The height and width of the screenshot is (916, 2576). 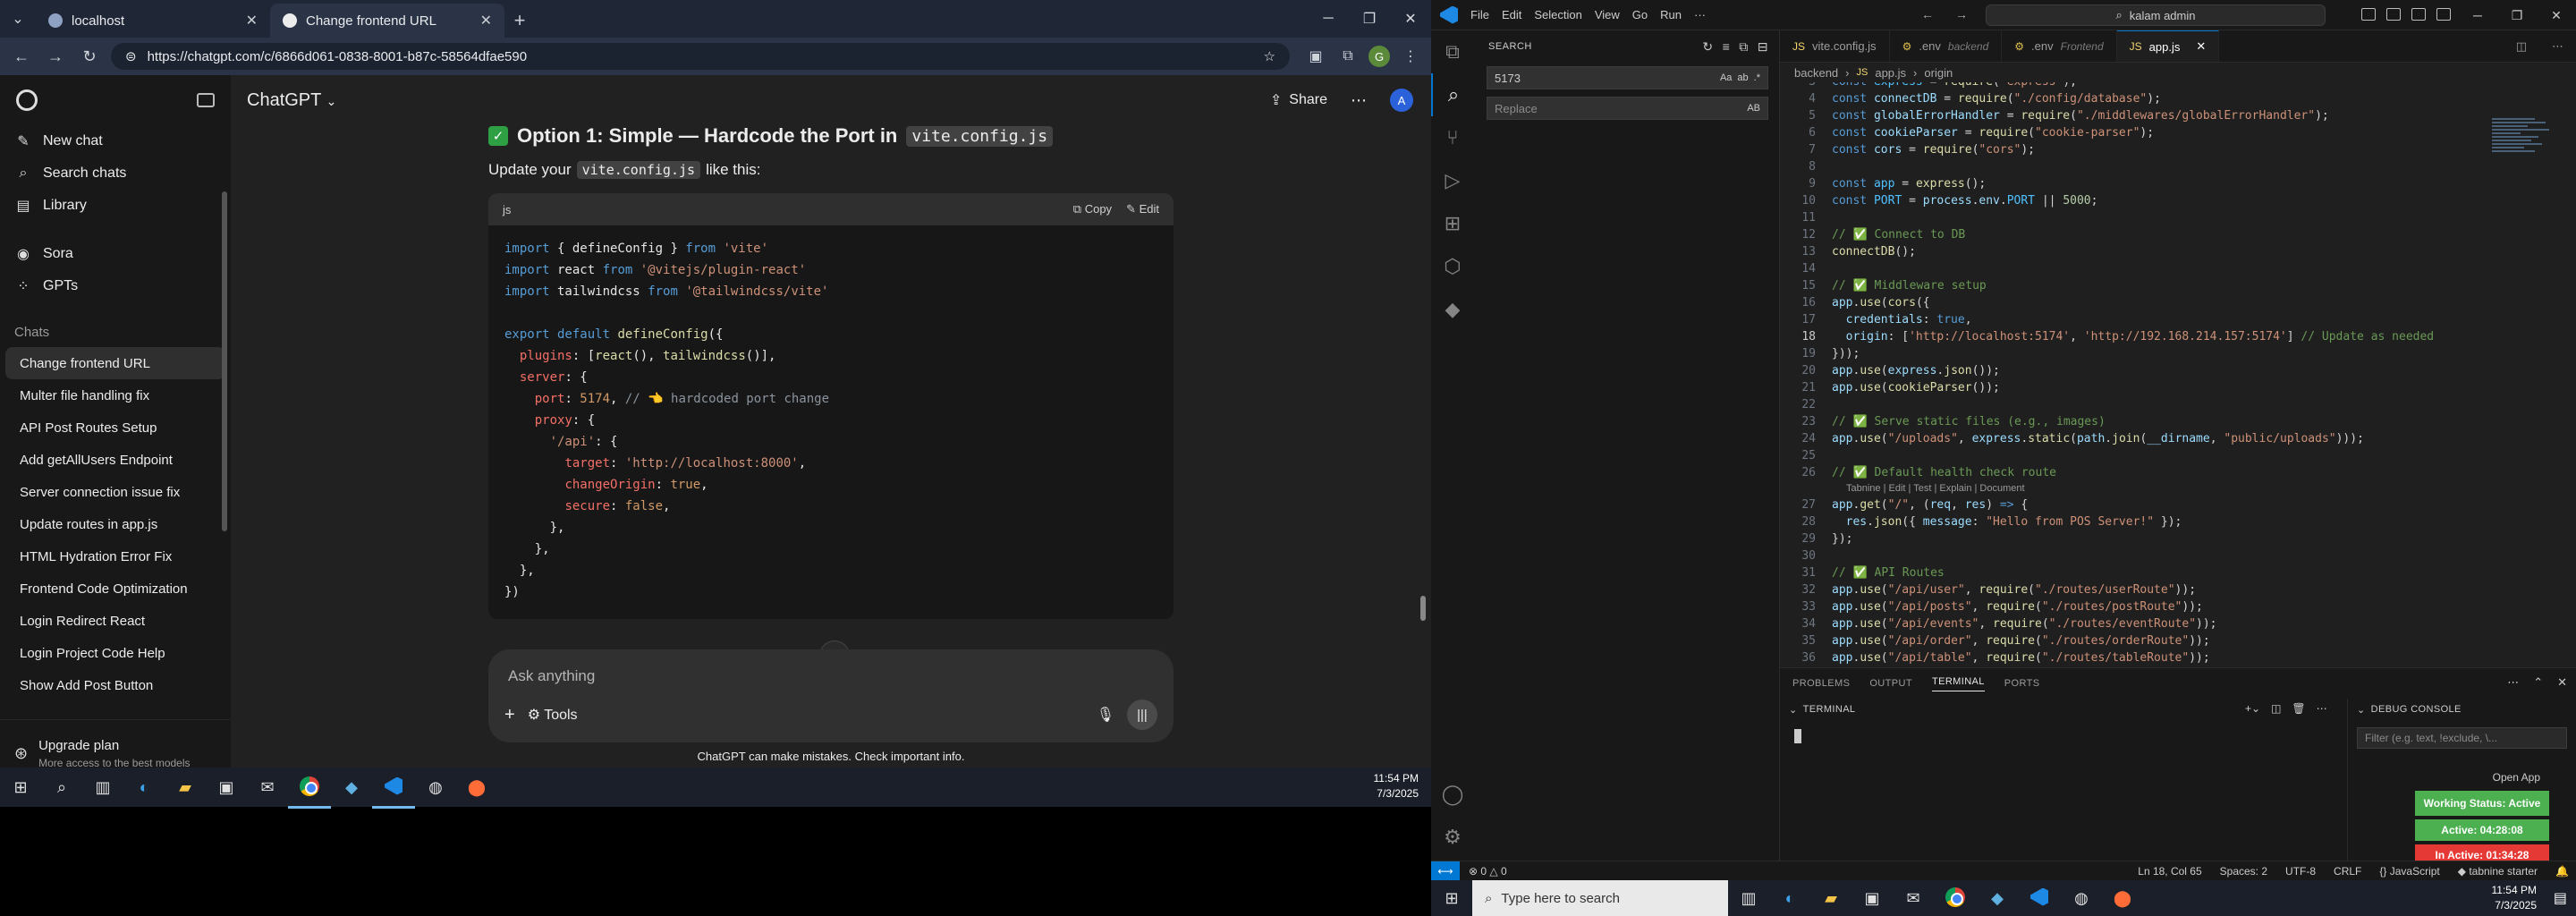 I want to click on chat-item: HTML Hydration Error Fix, so click(x=115, y=556).